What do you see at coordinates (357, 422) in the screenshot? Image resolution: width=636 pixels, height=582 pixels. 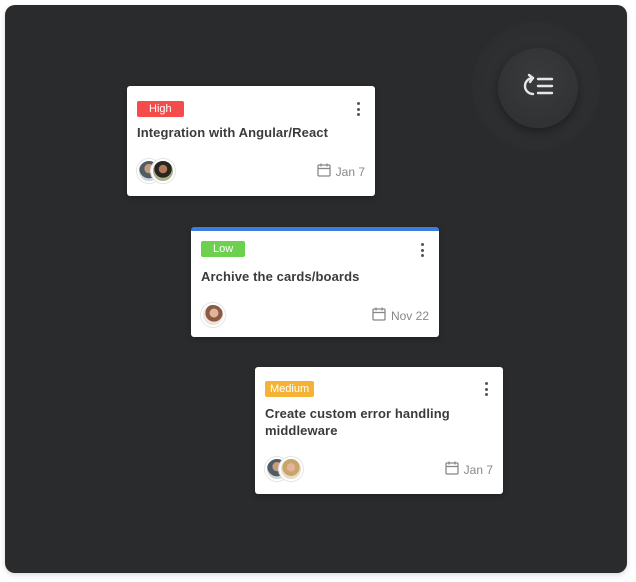 I see `card-title: Create custom error handling middleware` at bounding box center [357, 422].